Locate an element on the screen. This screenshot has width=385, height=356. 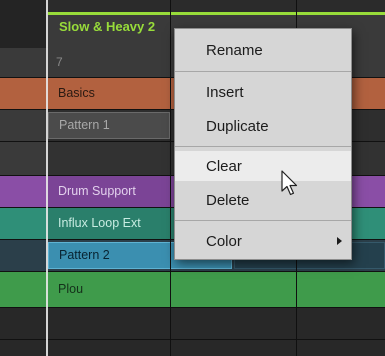
menu-item-label: Color is located at coordinates (224, 241).